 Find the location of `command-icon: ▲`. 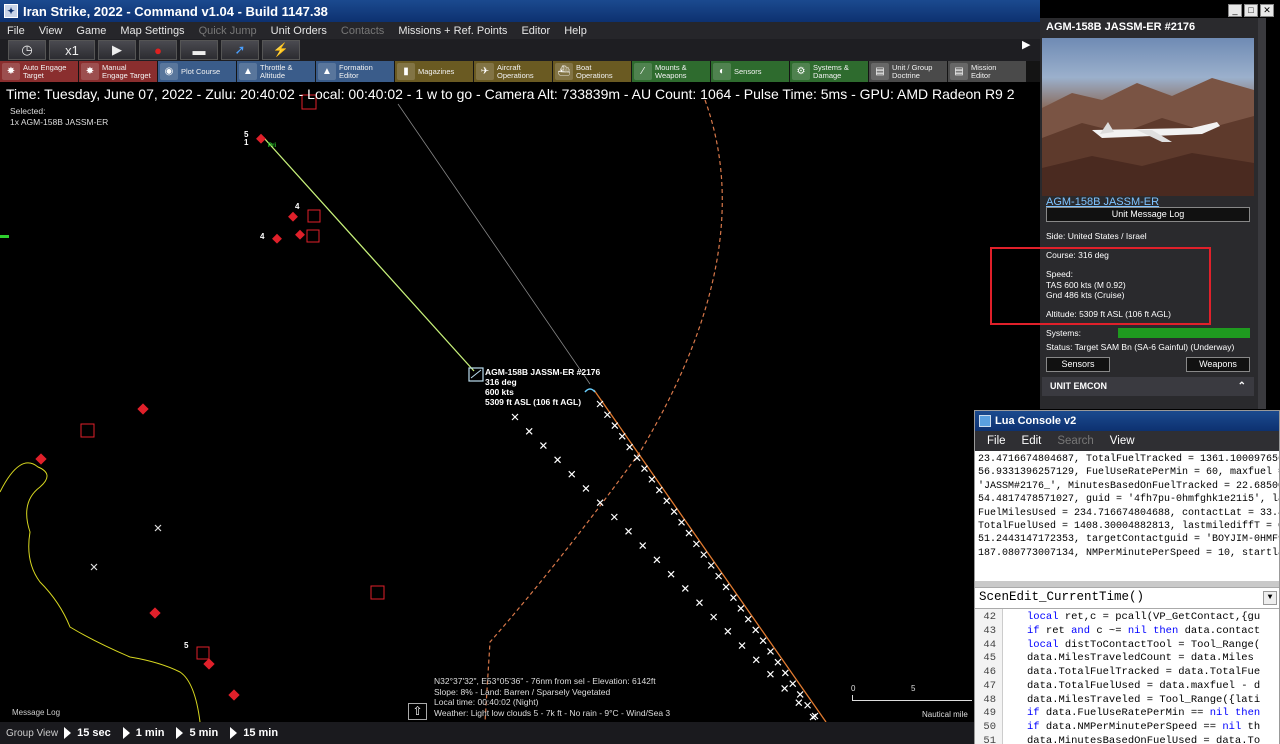

command-icon: ▲ is located at coordinates (327, 71).